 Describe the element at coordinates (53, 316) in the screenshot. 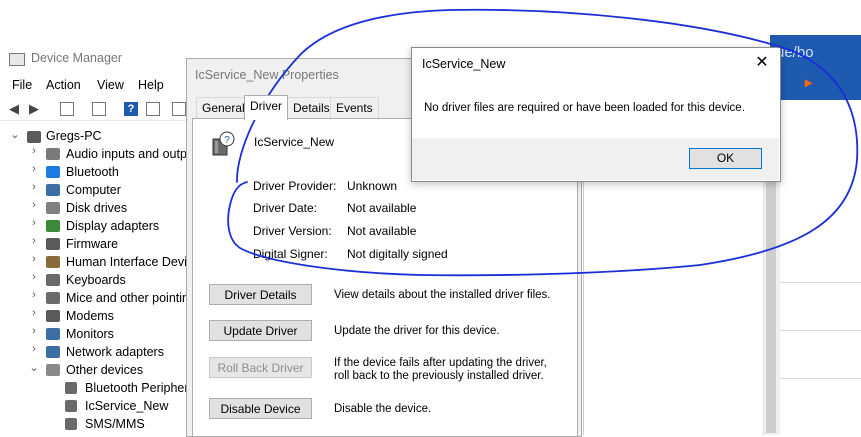

I see `modems-icon` at that location.